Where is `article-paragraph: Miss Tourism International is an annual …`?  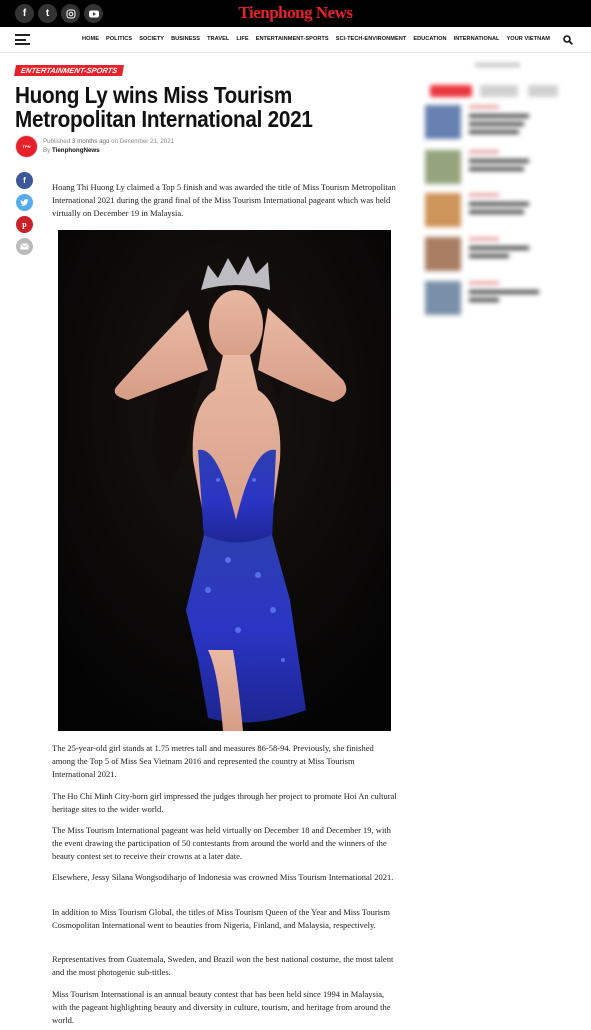
article-paragraph: Miss Tourism International is an annual … is located at coordinates (221, 1007).